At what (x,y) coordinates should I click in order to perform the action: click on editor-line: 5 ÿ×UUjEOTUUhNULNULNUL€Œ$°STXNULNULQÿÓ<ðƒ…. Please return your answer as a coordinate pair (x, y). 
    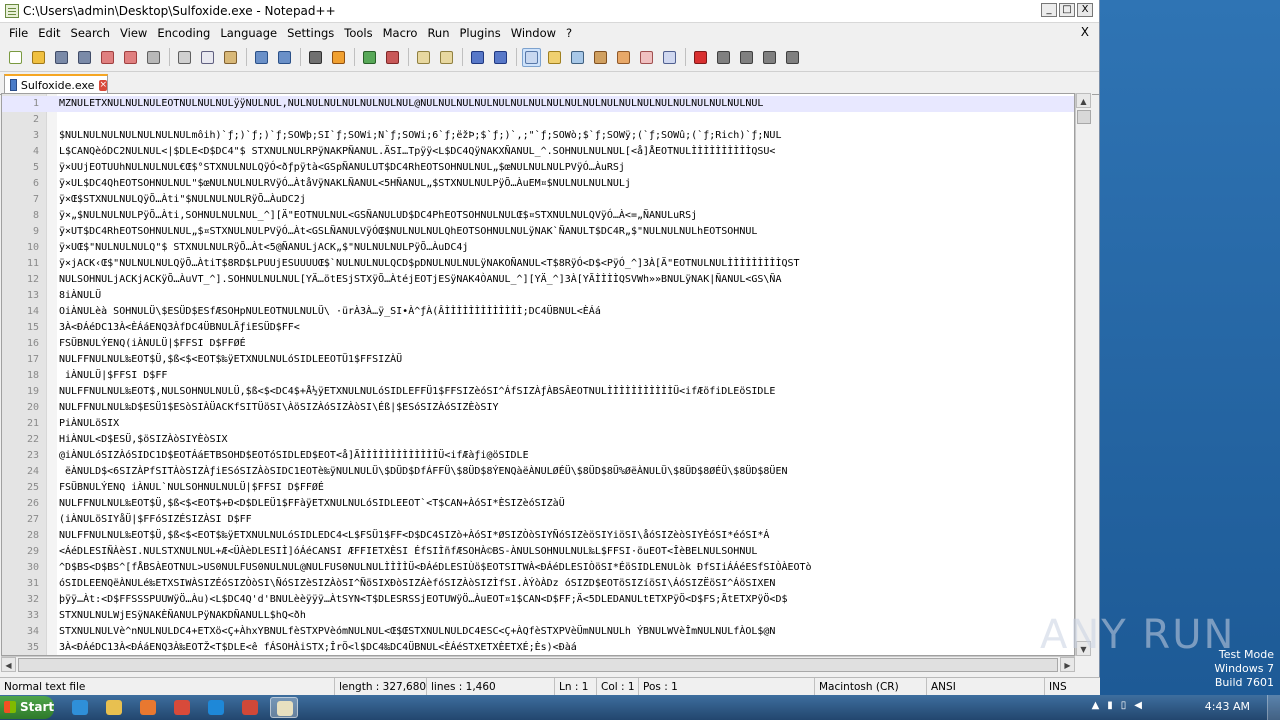
    Looking at the image, I should click on (538, 168).